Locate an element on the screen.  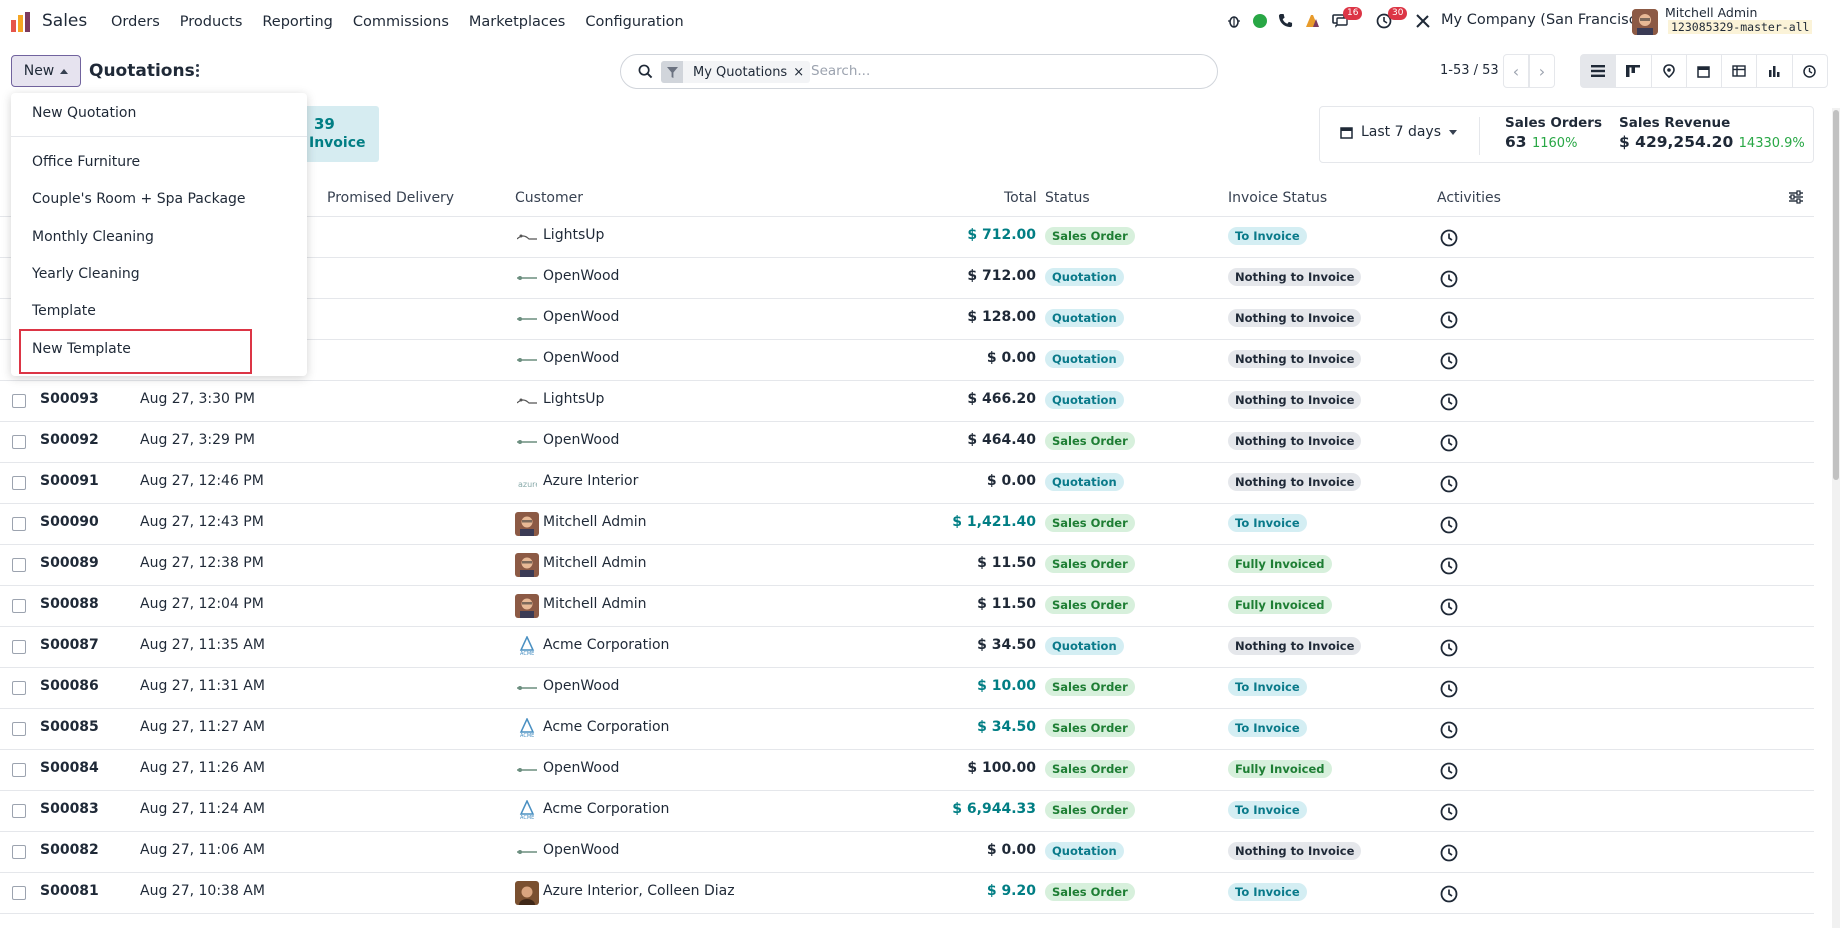
menu-reporting: Reporting is located at coordinates (297, 22).